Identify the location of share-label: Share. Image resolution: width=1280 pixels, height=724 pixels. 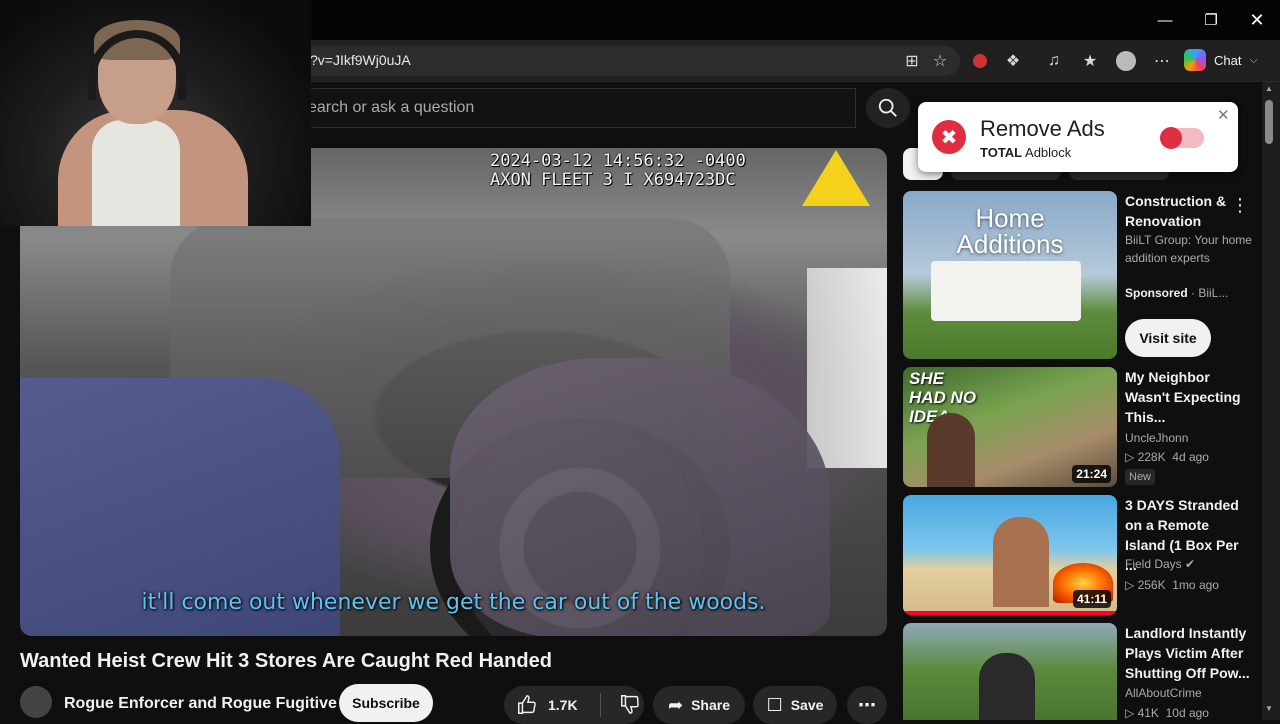
(710, 705).